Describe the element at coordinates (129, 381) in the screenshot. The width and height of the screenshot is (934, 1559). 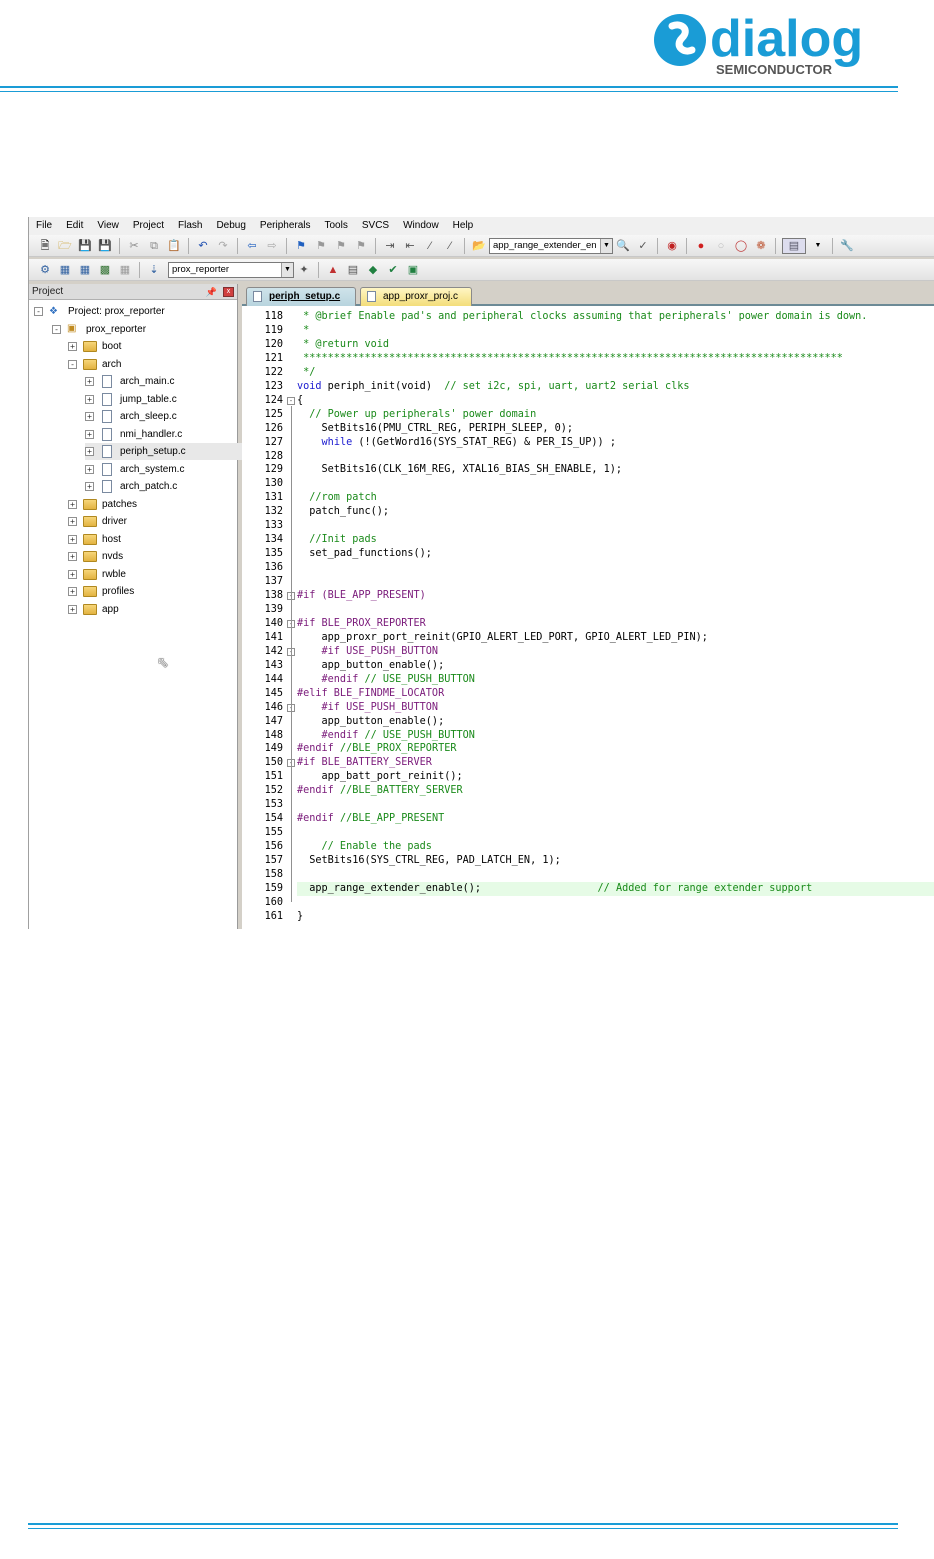
I see `tree-item-arch-main-c: + arch_main.c` at that location.